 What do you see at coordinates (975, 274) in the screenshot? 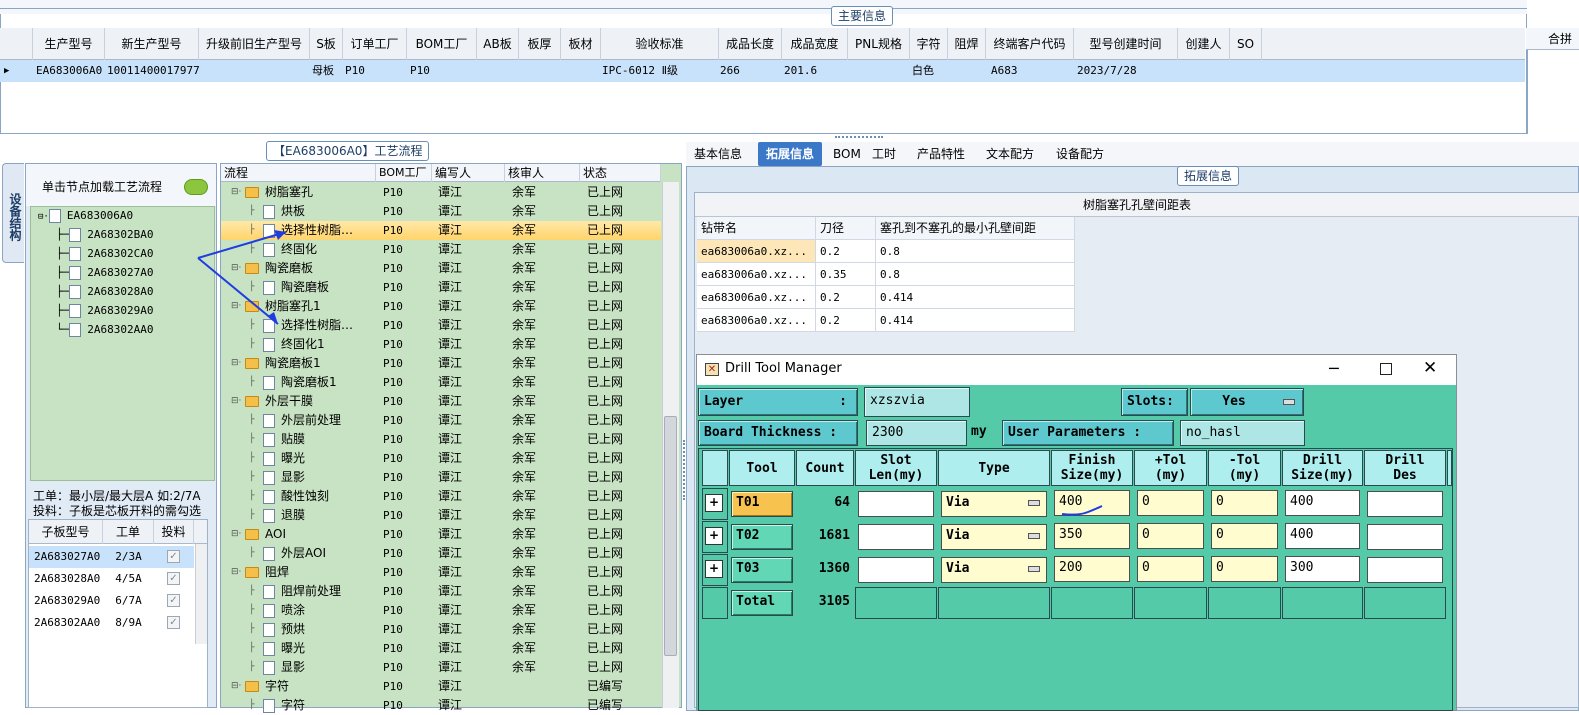
I see `cell-min-wall-spacing: 0.8` at bounding box center [975, 274].